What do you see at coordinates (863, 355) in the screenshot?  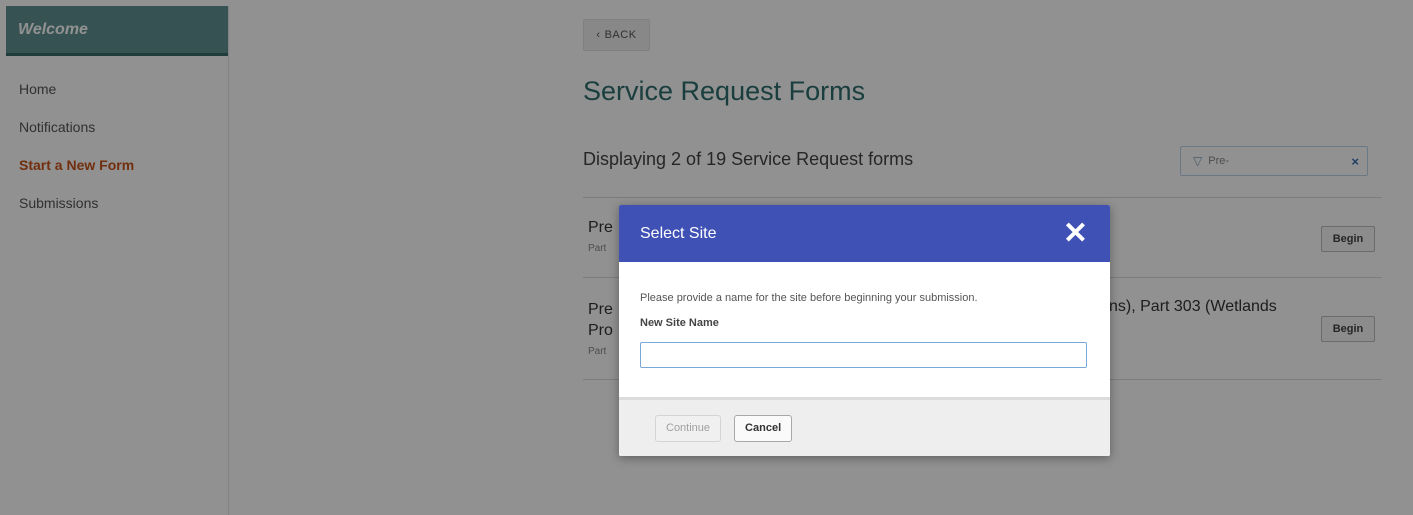 I see `new-site-name-input` at bounding box center [863, 355].